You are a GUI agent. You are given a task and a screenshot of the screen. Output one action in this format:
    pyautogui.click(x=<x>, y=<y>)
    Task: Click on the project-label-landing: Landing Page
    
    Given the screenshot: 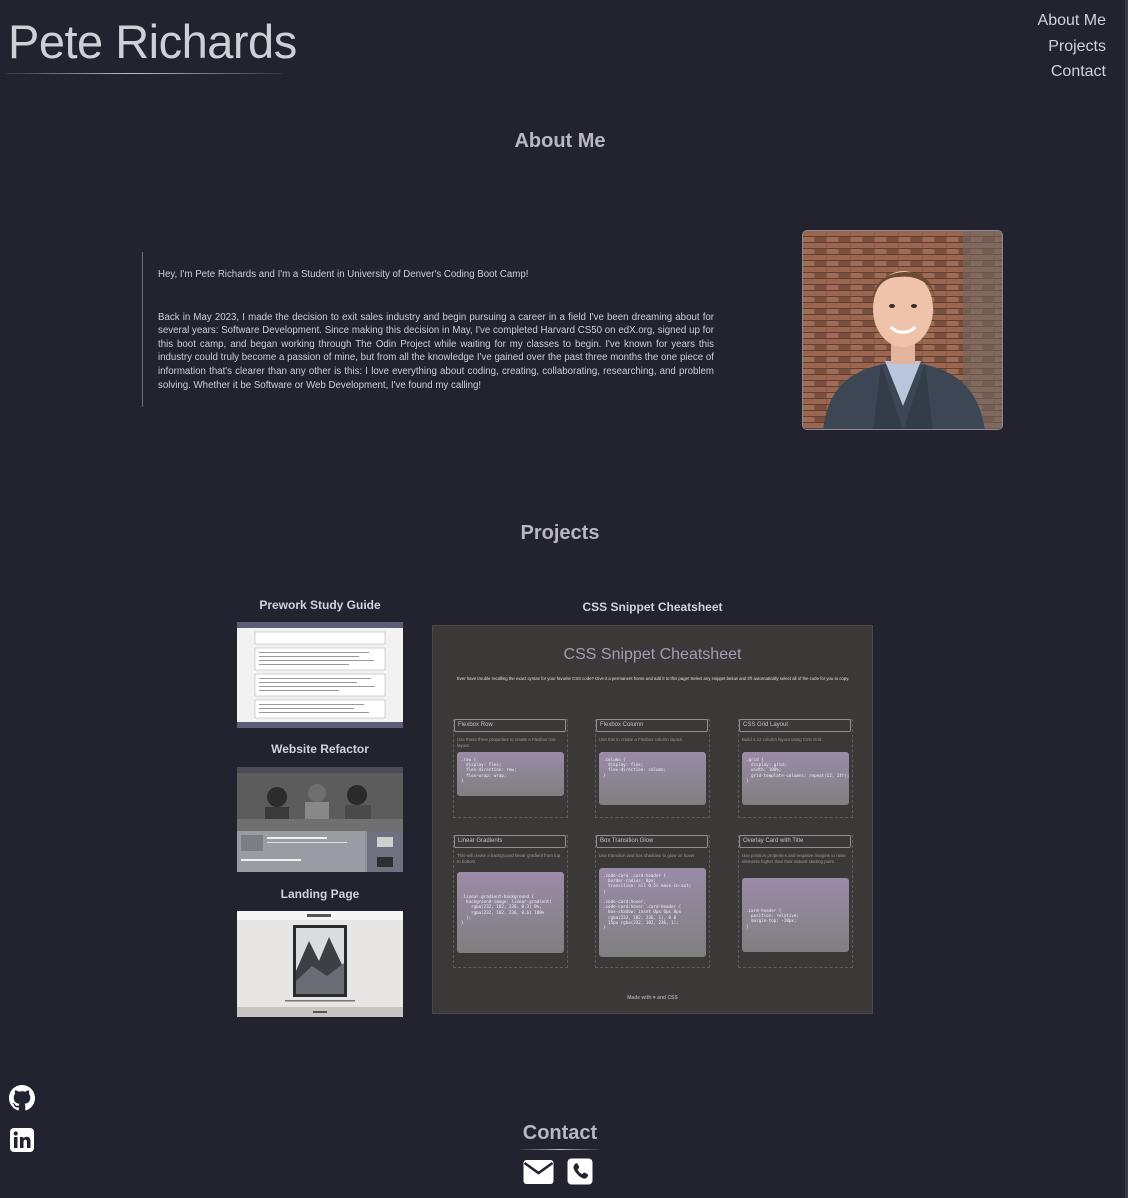 What is the action you would take?
    pyautogui.click(x=320, y=894)
    